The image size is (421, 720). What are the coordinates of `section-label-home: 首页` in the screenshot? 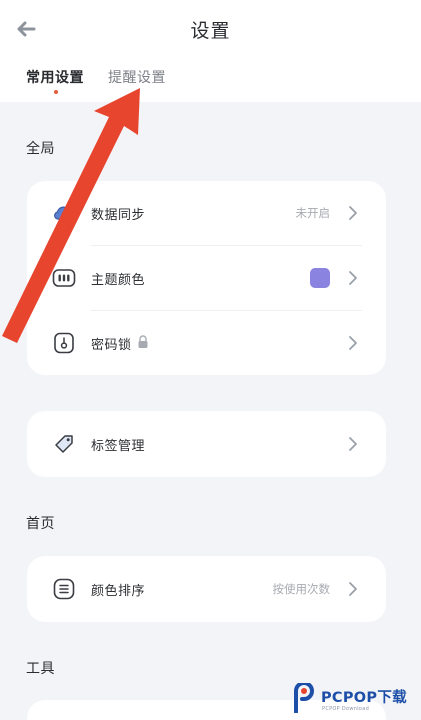 It's located at (40, 524).